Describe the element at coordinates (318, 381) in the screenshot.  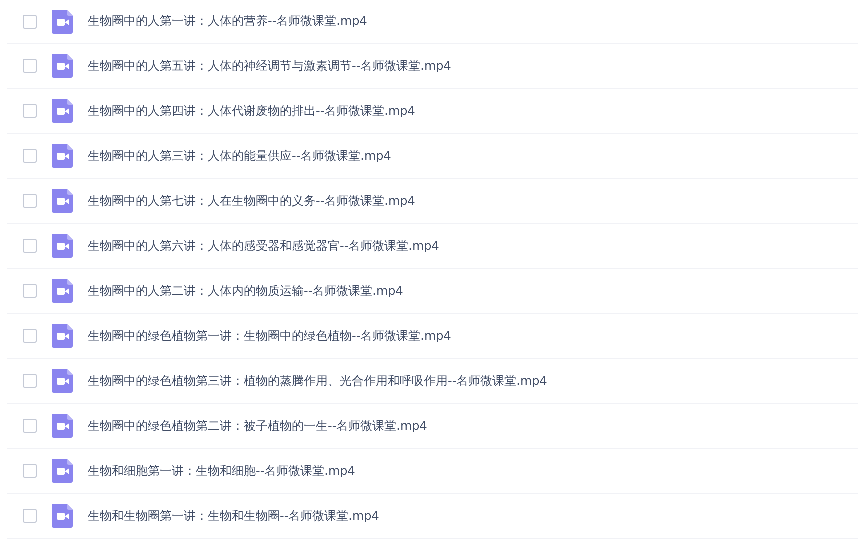
I see `file-name: 生物圈中的绿色植物第三讲：植物的蒸腾作用、光合作用和呼吸作用--名师微课堂.mp4` at that location.